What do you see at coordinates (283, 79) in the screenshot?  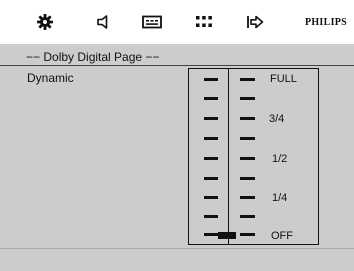 I see `level-label-full: FULL` at bounding box center [283, 79].